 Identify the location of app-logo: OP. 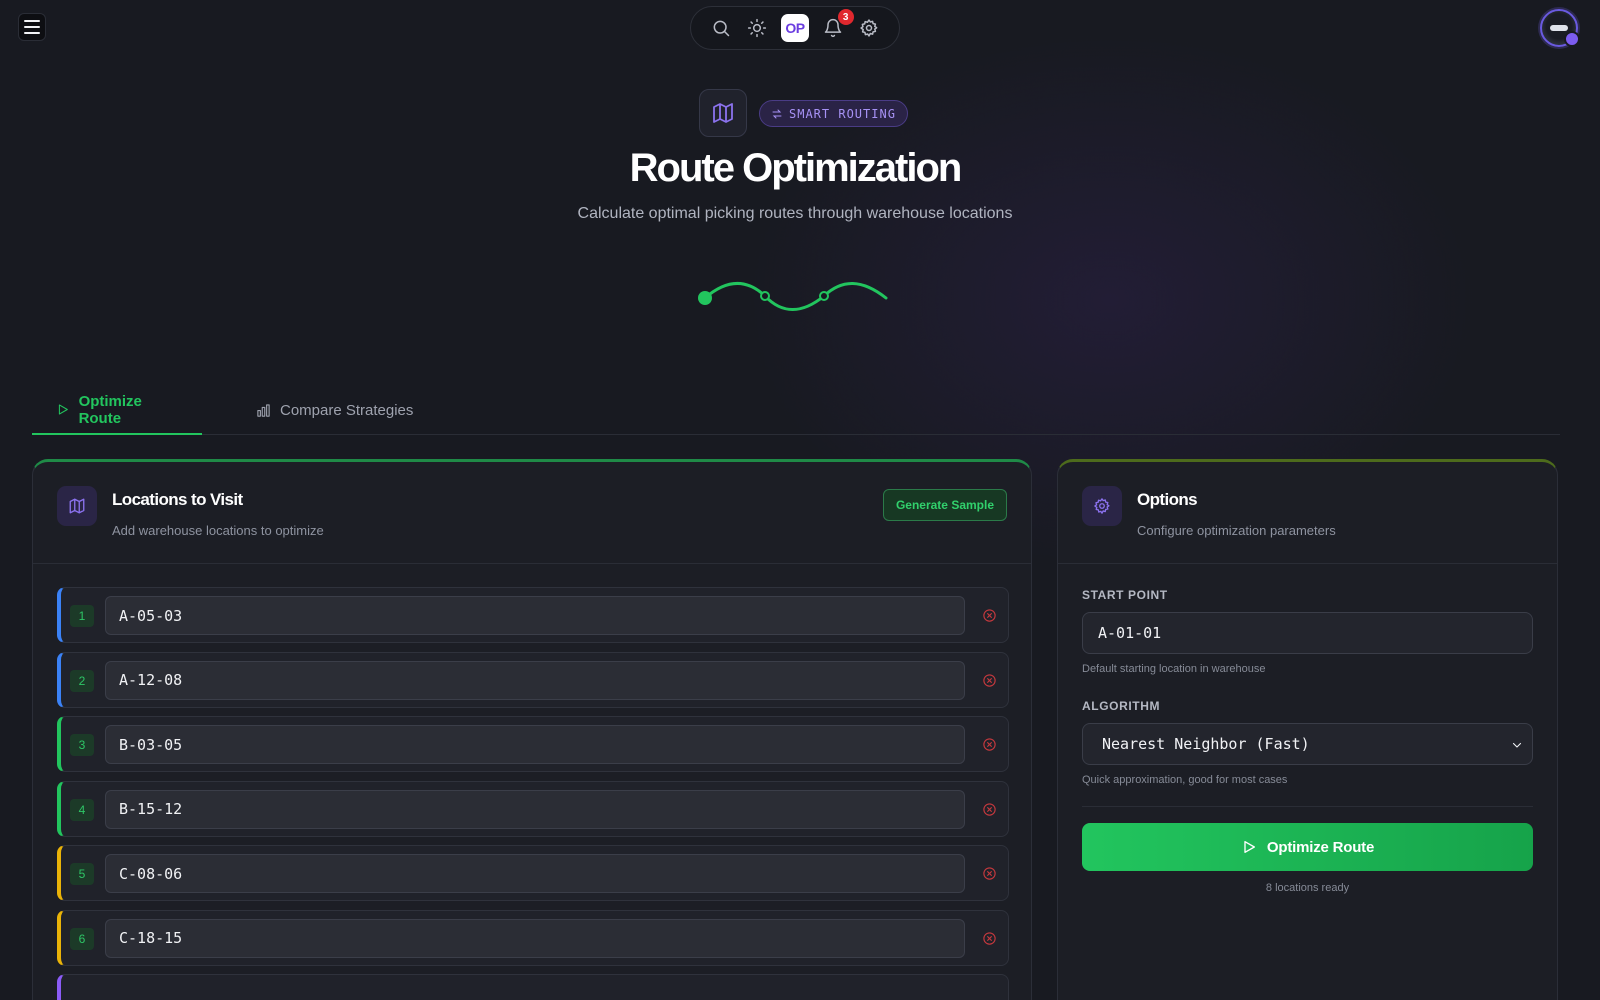
(794, 28).